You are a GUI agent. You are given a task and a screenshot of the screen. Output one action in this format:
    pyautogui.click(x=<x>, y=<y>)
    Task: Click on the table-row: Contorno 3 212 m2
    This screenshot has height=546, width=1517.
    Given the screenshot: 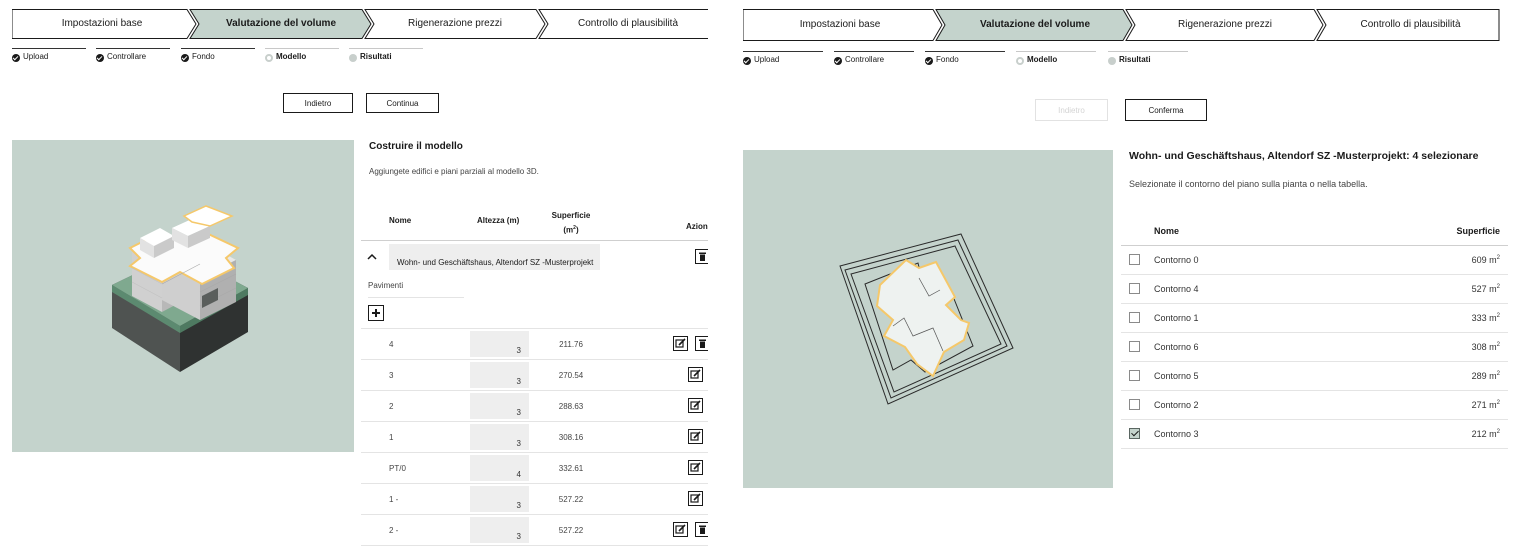 What is the action you would take?
    pyautogui.click(x=1314, y=434)
    